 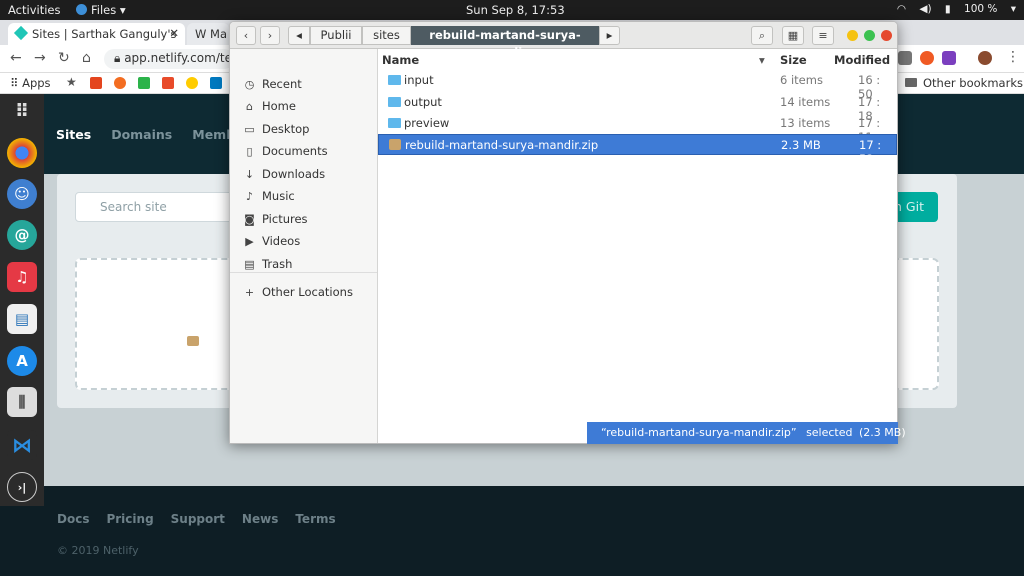 I want to click on sidebar-item-label: Music, so click(x=278, y=196).